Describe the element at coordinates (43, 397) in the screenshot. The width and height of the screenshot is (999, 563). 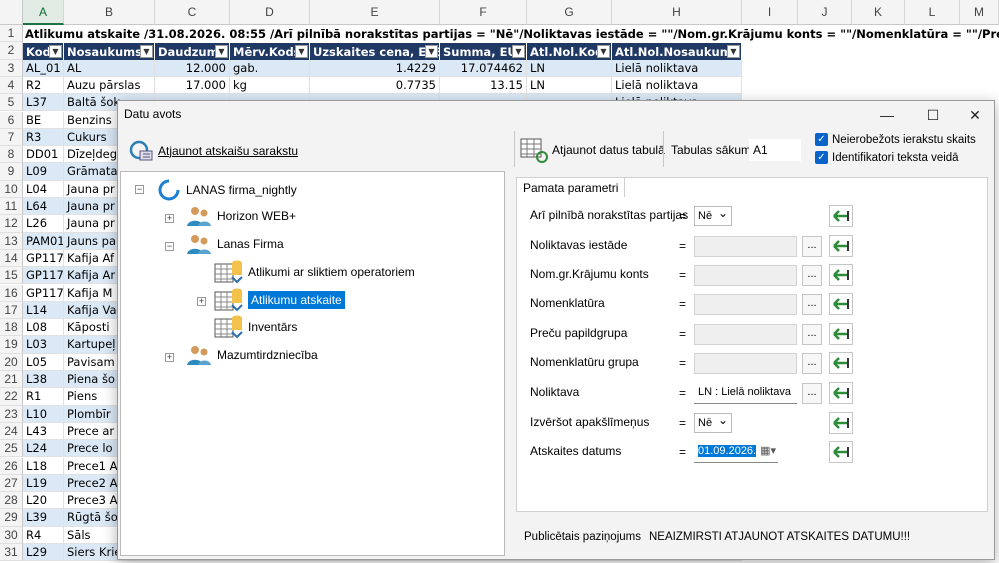
I see `table-cell: R1` at that location.